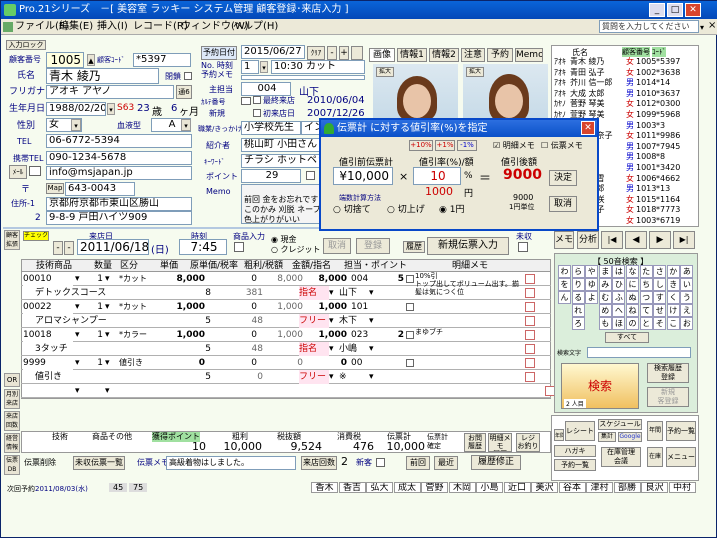 This screenshot has width=717, height=538. Describe the element at coordinates (592, 271) in the screenshot. I see `kana-key: や` at that location.